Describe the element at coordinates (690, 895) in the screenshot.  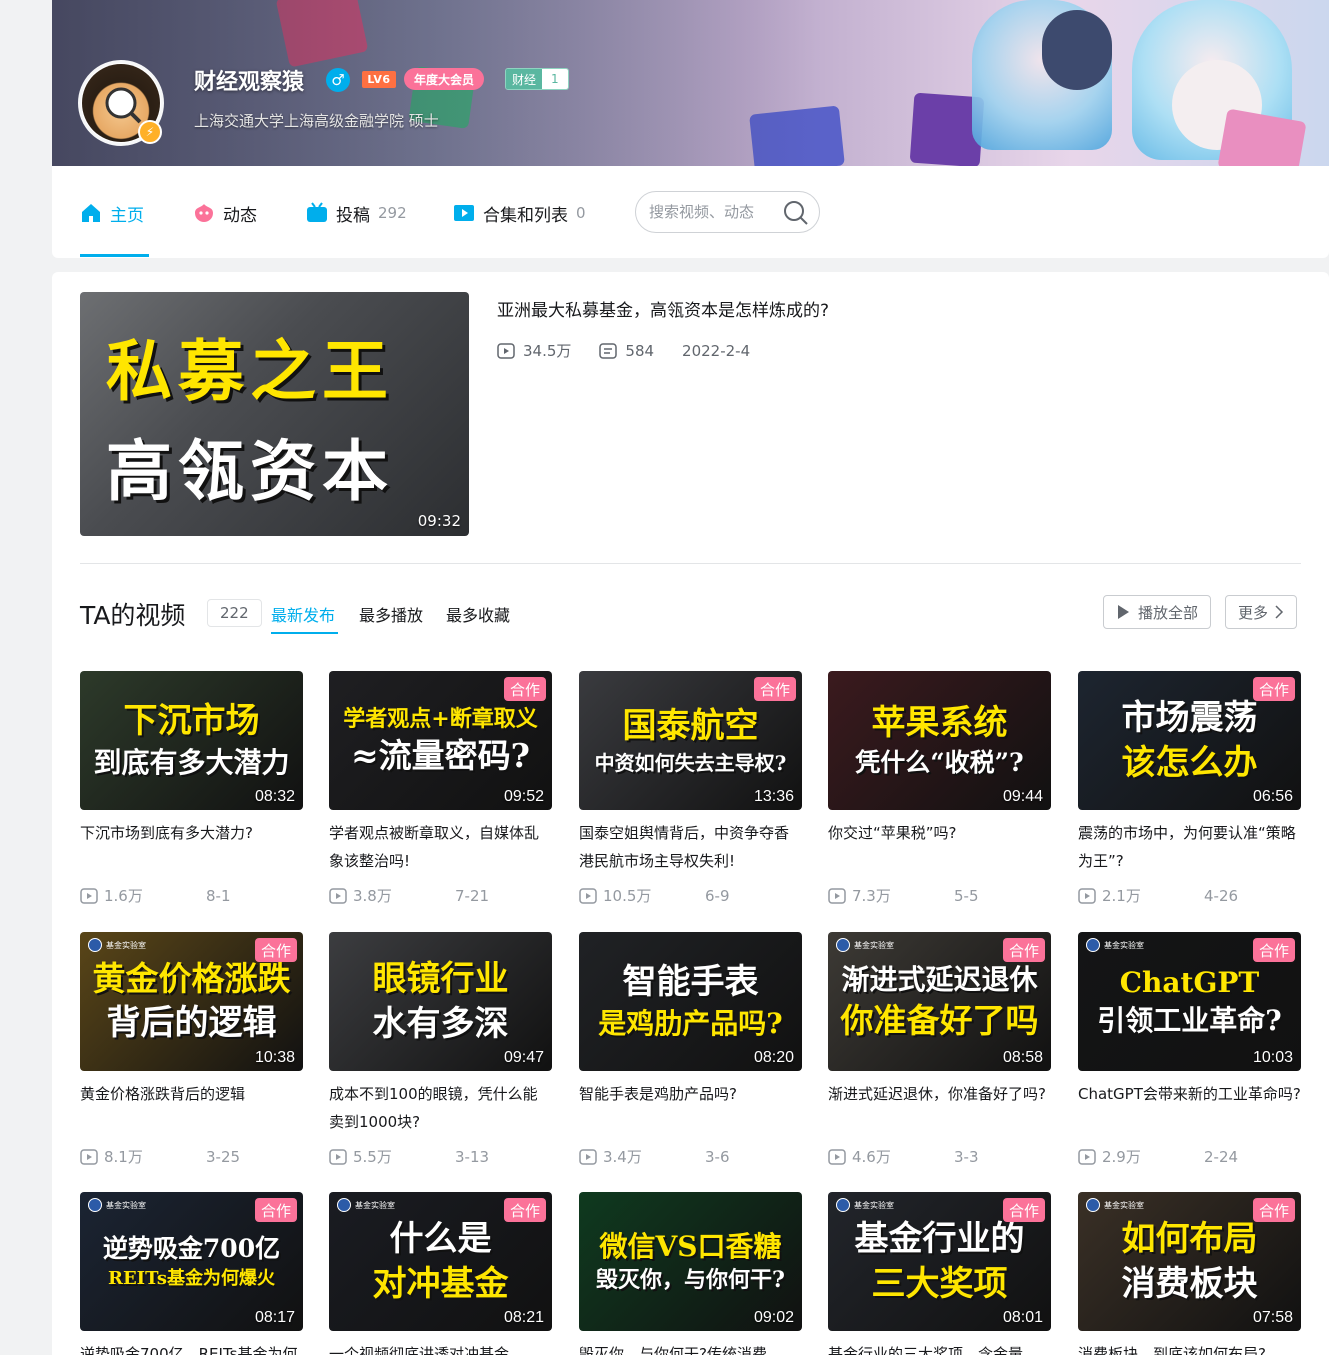
I see `video-meta: 10.5万 6-9` at that location.